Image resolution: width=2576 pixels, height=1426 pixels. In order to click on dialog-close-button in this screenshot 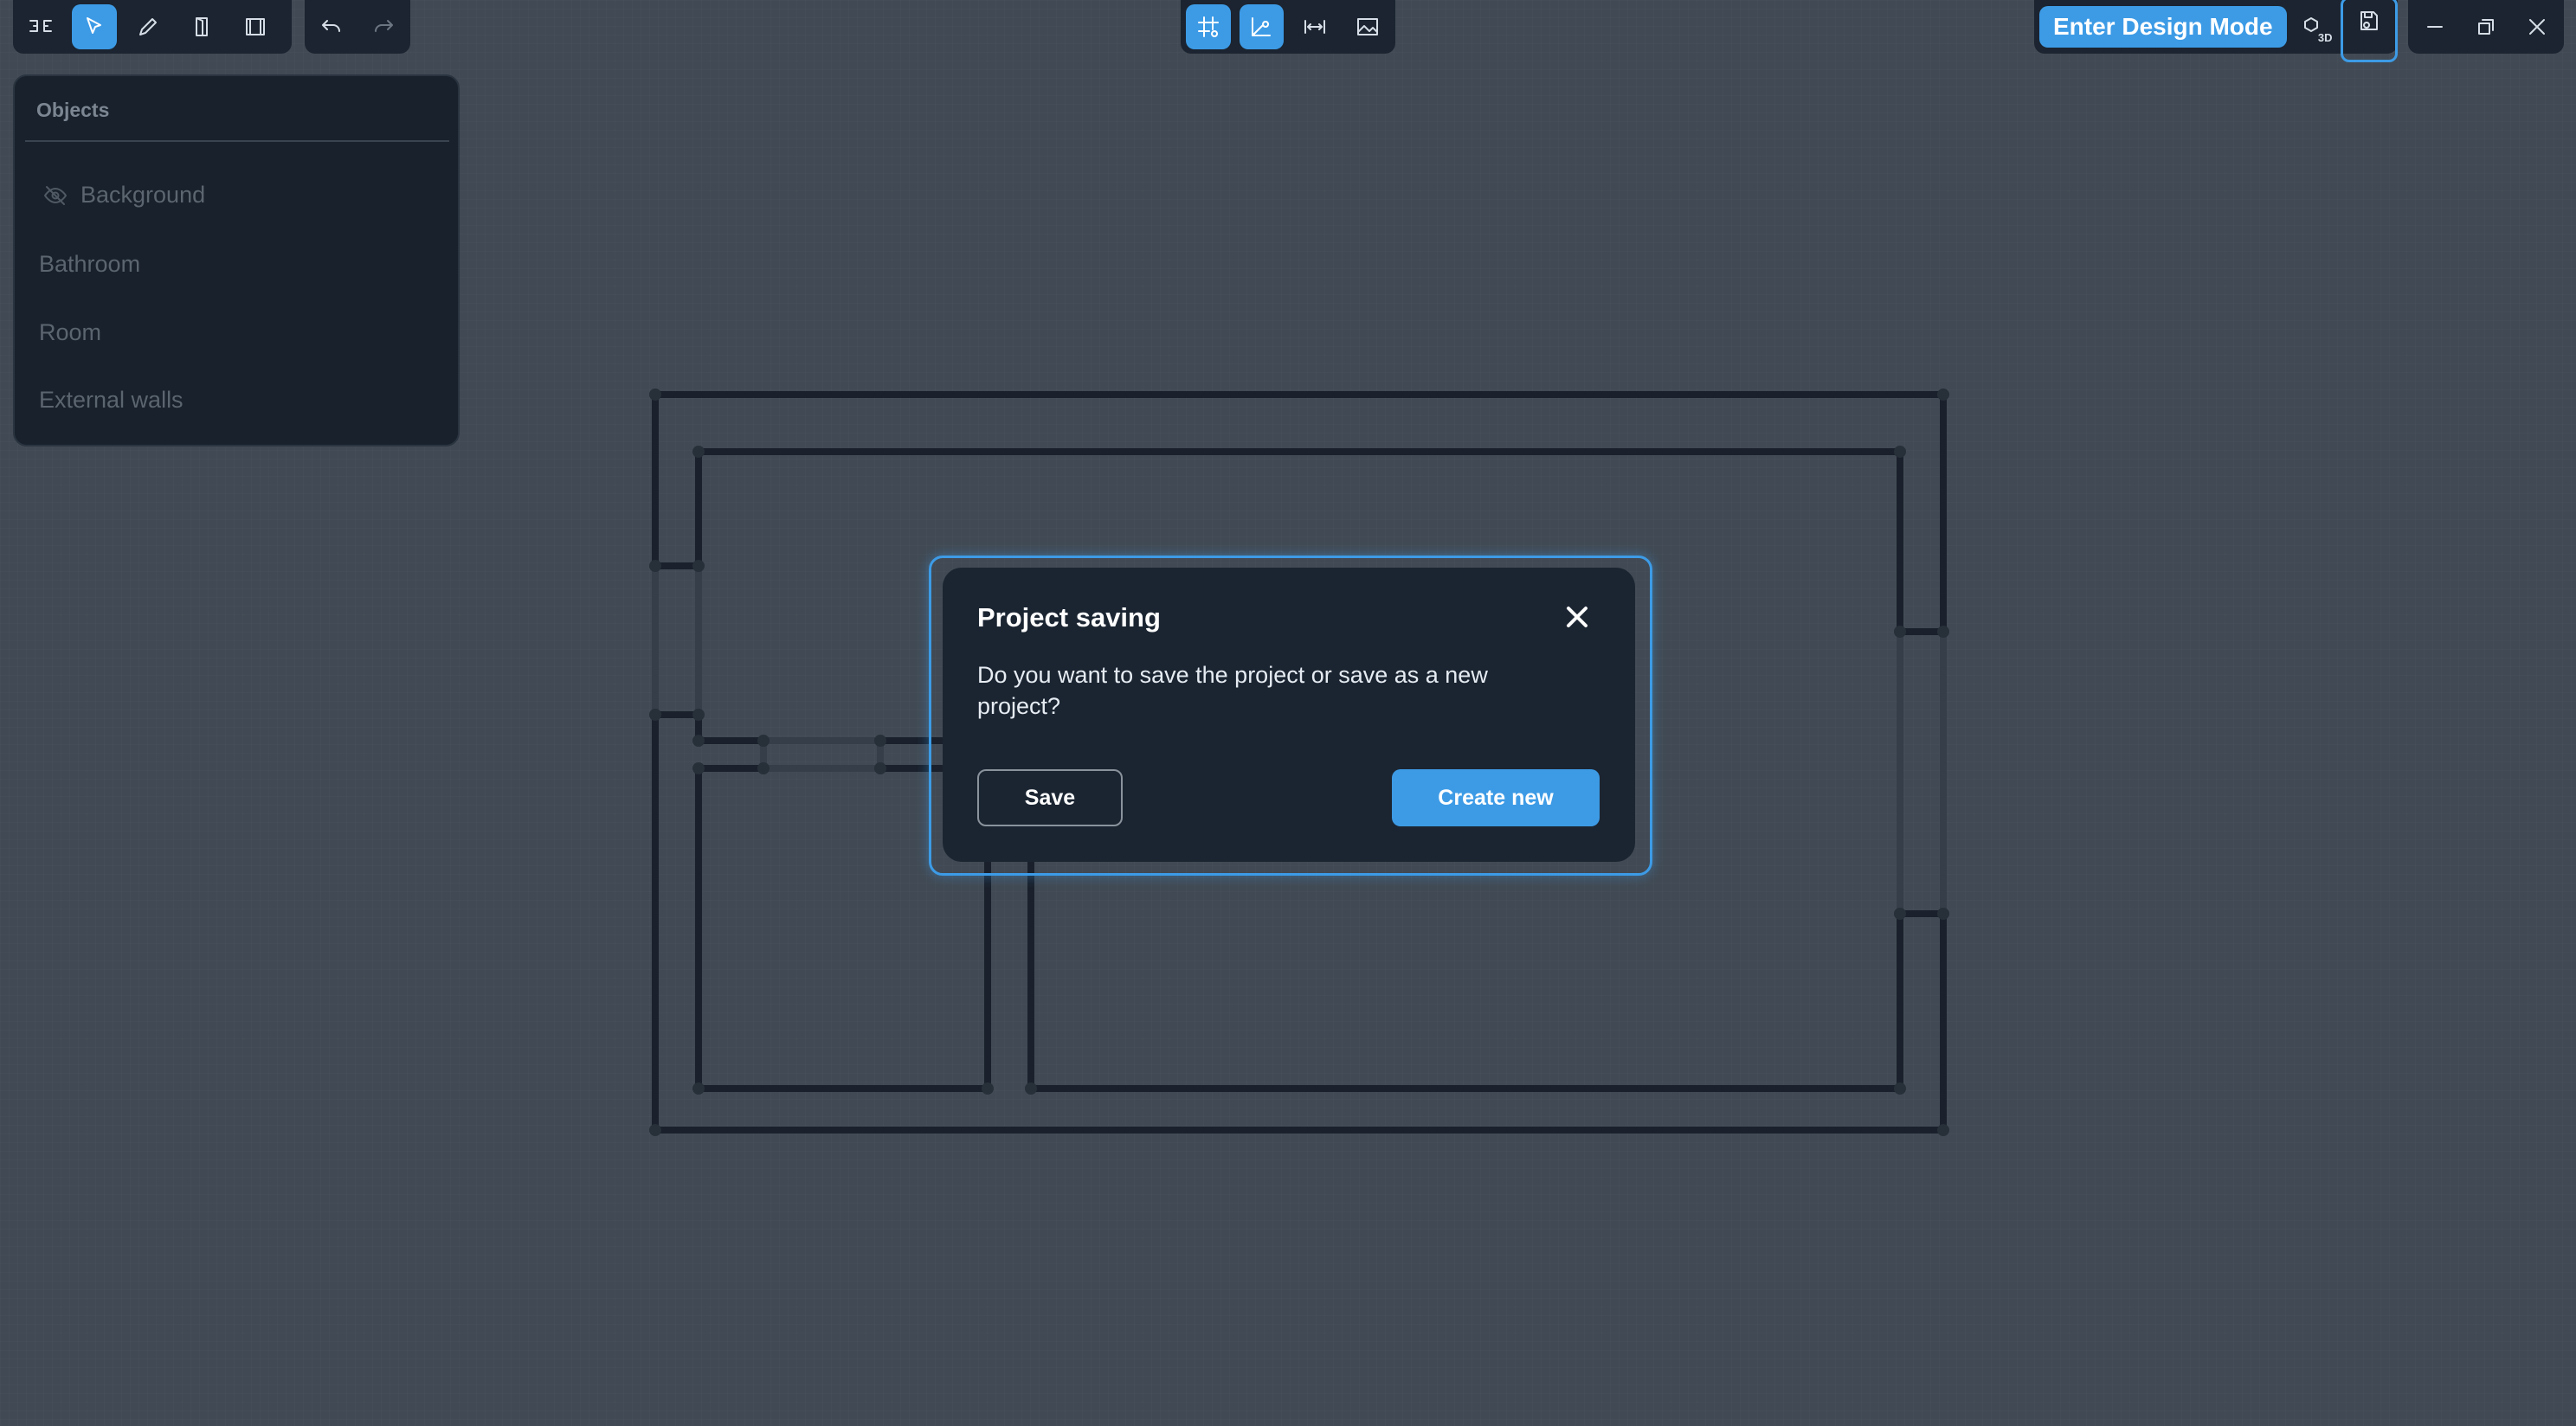, I will do `click(1577, 617)`.